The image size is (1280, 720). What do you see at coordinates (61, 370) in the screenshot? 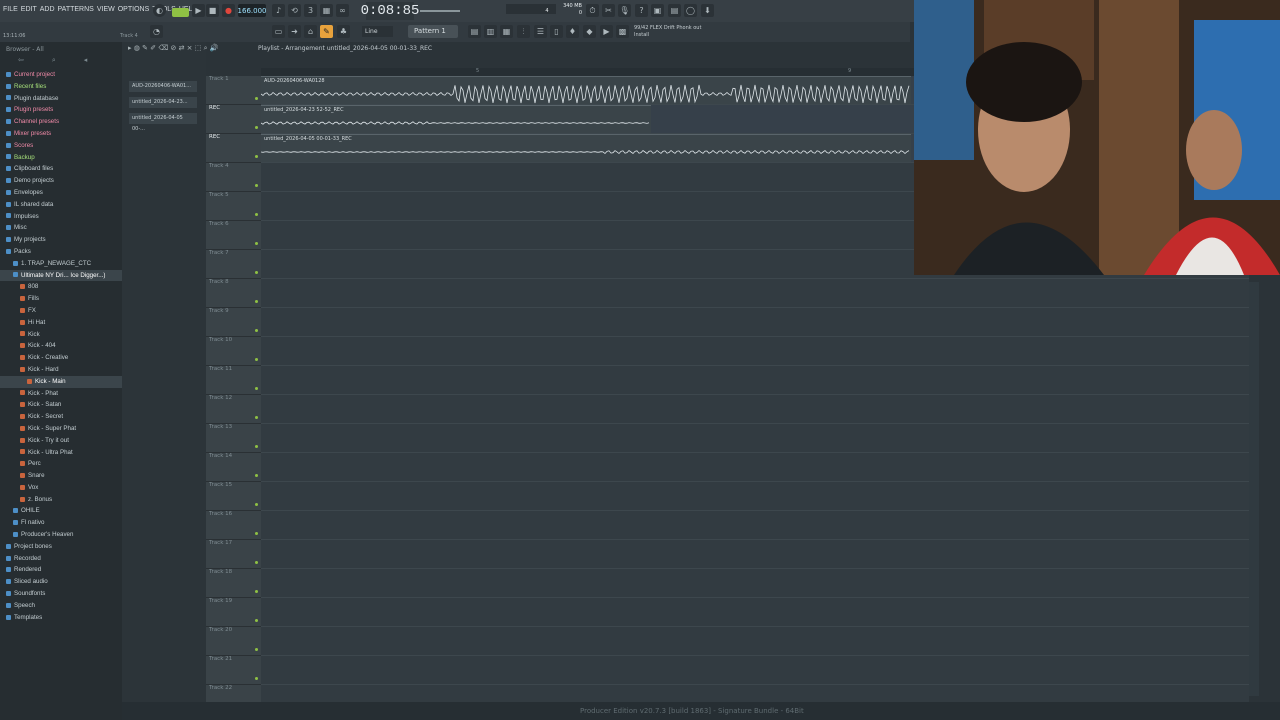
I see `browser-item: Kick - Hard` at bounding box center [61, 370].